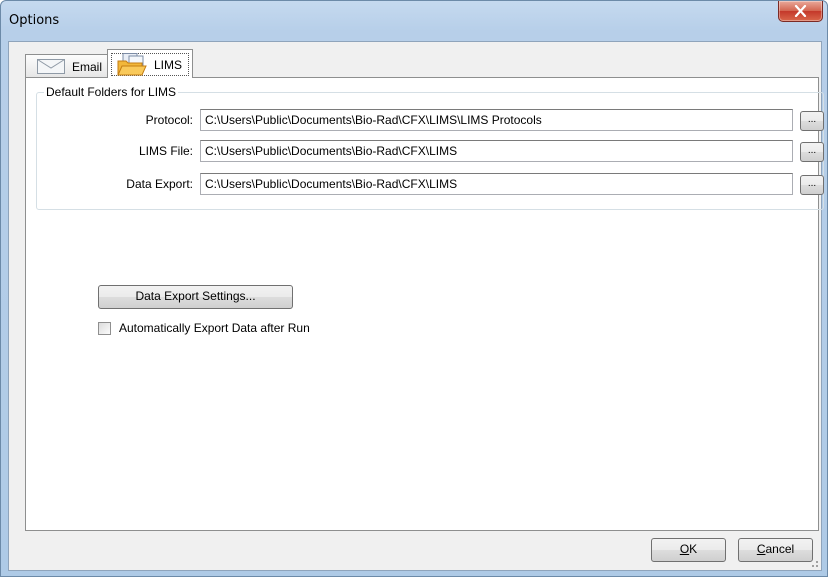 This screenshot has height=577, width=828. Describe the element at coordinates (169, 120) in the screenshot. I see `protocol-label: Protocol:` at that location.